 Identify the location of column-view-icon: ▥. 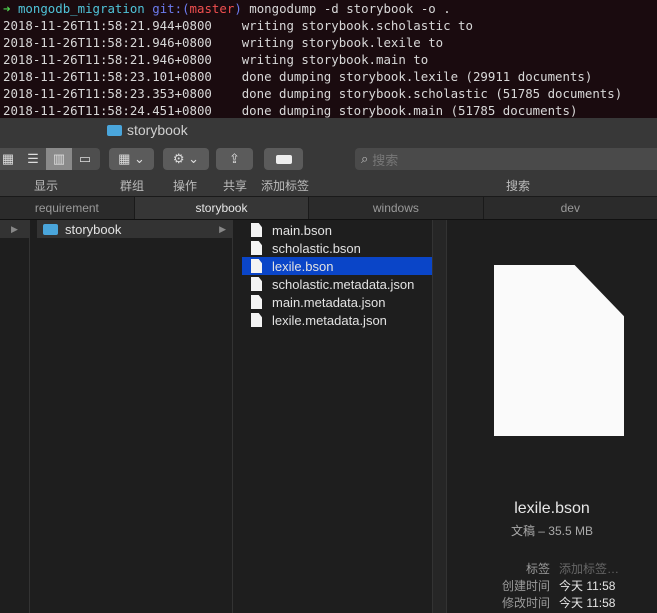
(59, 159).